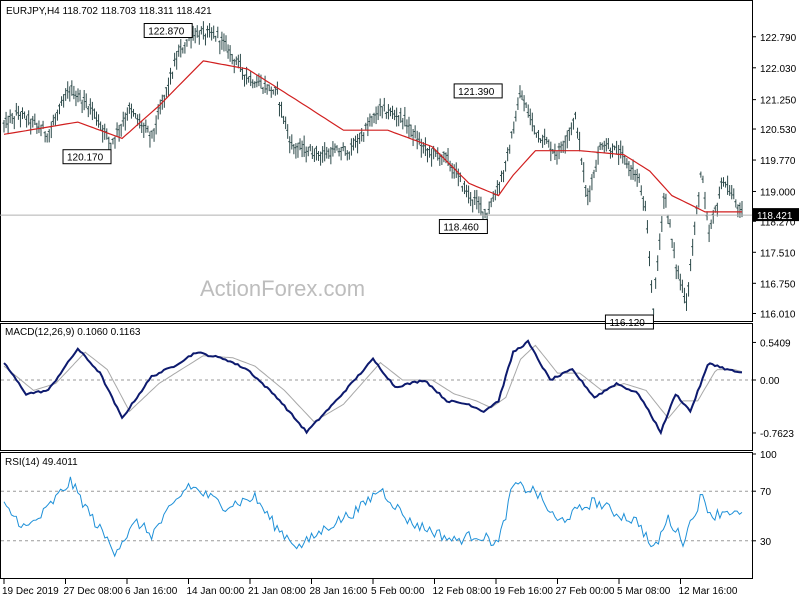 This screenshot has height=603, width=800. I want to click on price-y-tick-label: 119.770, so click(778, 161).